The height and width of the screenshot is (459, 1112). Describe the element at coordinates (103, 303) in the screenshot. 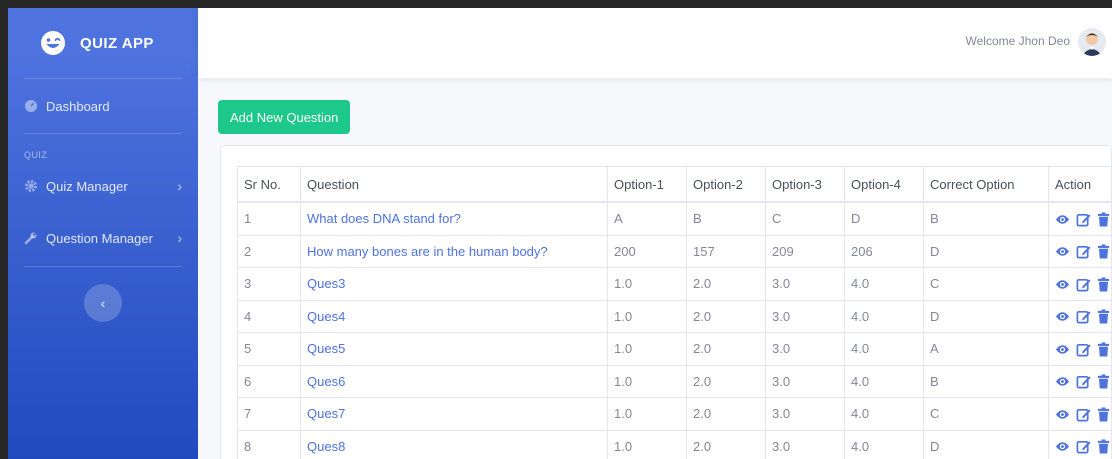

I see `sidebar-toggle-button: ‹` at that location.